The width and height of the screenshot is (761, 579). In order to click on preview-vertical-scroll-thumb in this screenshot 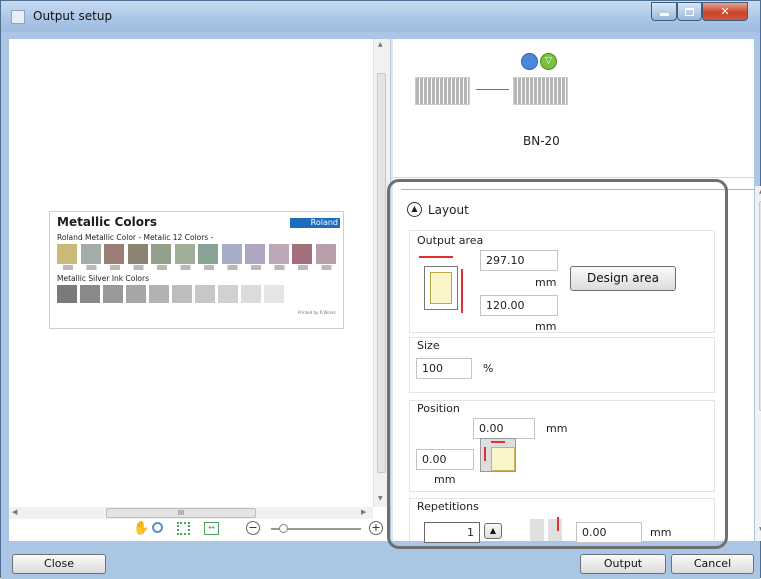, I will do `click(381, 273)`.